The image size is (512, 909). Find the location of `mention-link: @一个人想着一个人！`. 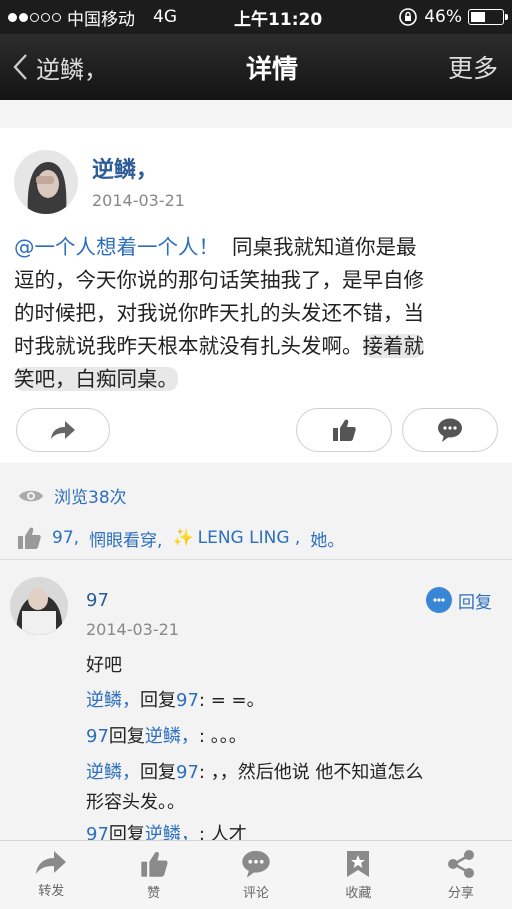

mention-link: @一个人想着一个人！ is located at coordinates (116, 247).